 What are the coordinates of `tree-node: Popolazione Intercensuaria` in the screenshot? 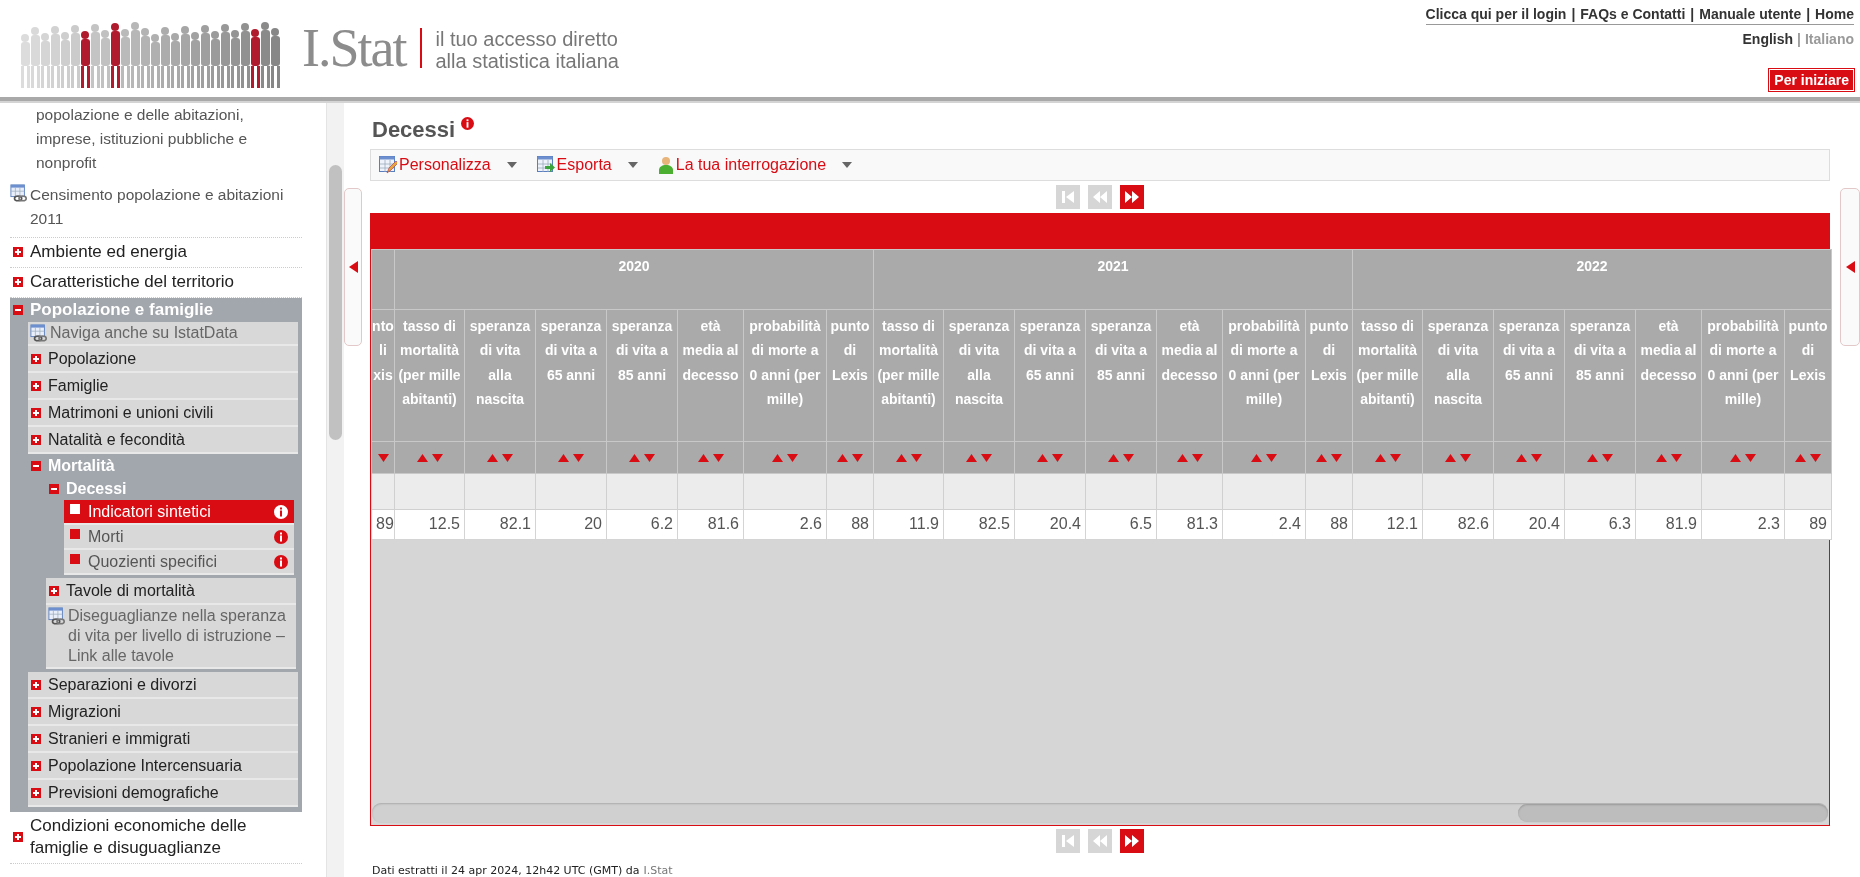 It's located at (163, 766).